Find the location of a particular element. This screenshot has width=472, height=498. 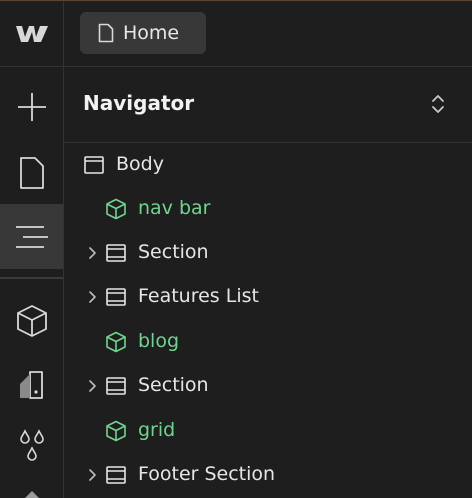

navigator-icon is located at coordinates (31, 236).